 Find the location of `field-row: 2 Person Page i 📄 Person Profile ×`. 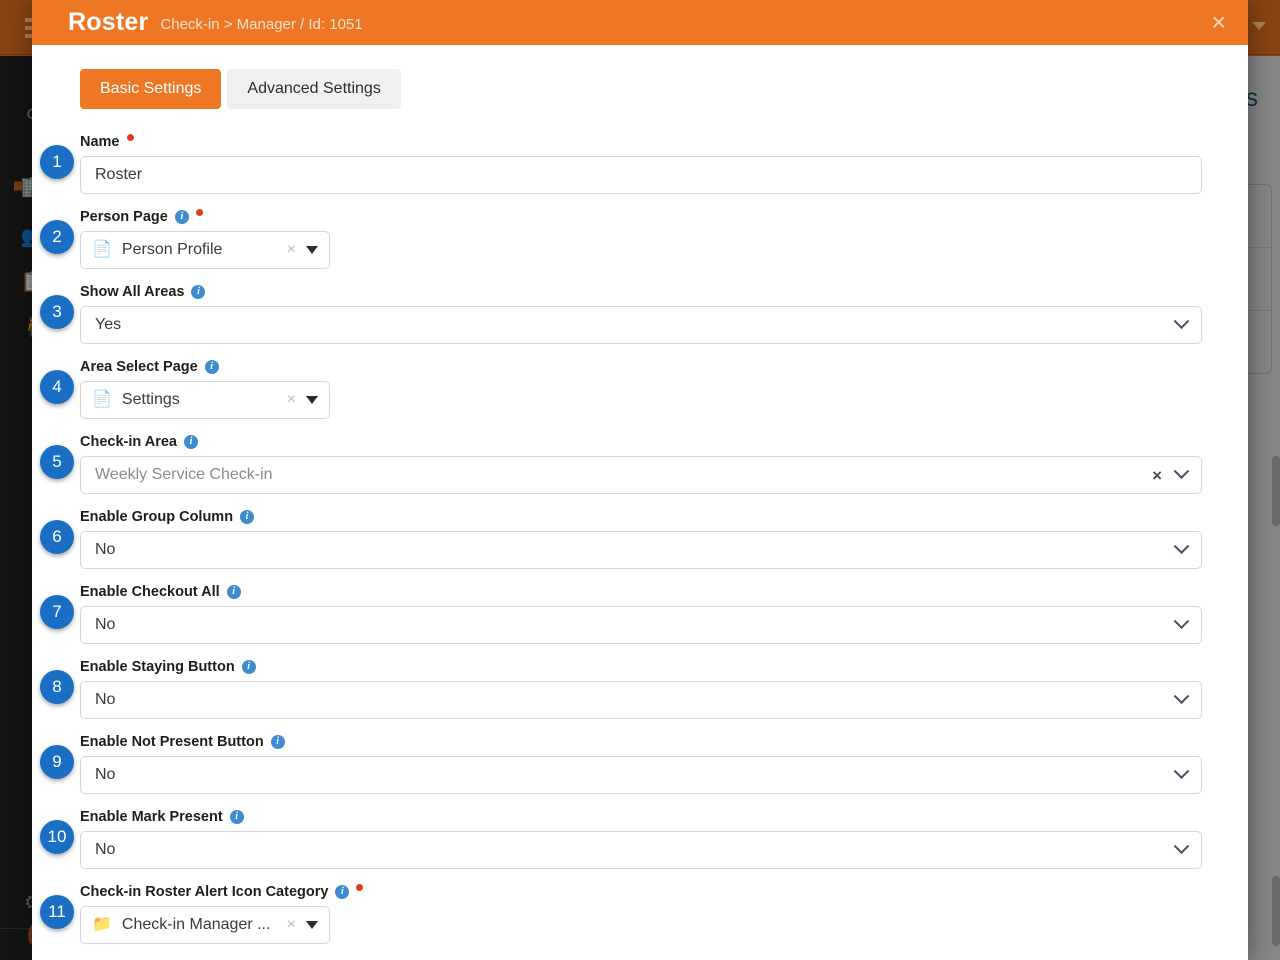

field-row: 2 Person Page i 📄 Person Profile × is located at coordinates (636, 238).